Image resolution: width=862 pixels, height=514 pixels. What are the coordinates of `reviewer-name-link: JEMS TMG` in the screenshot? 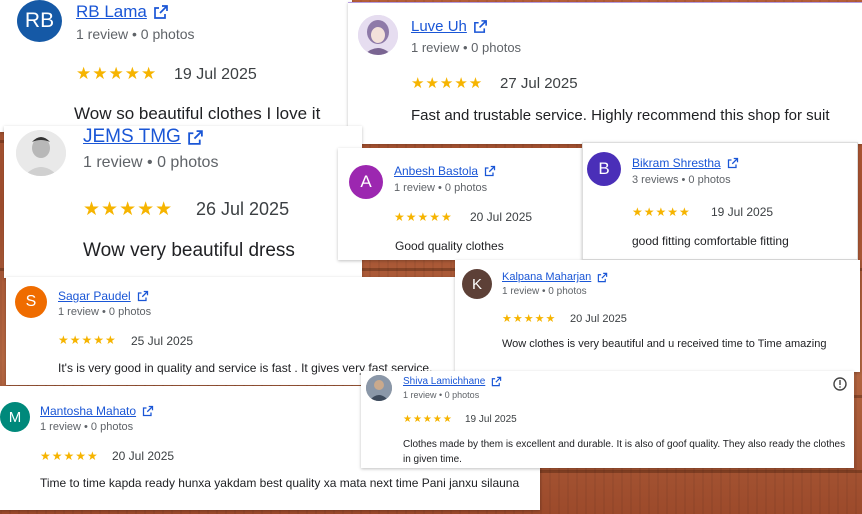 It's located at (143, 137).